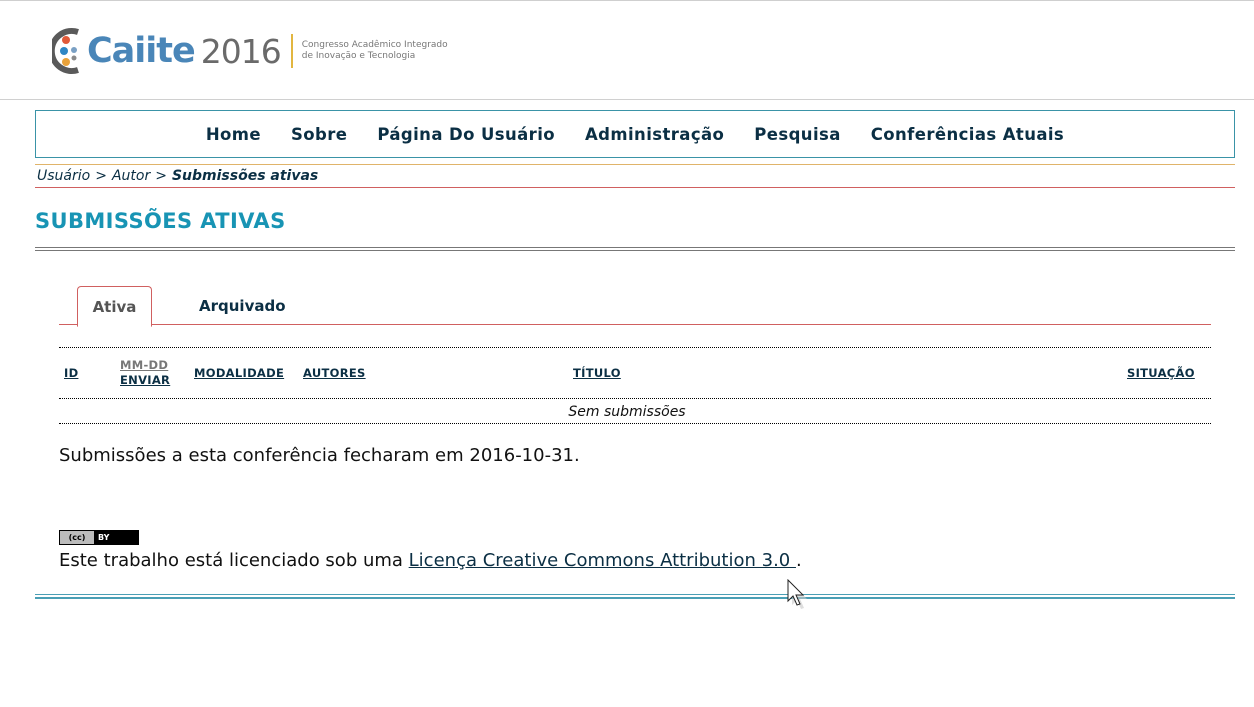  What do you see at coordinates (797, 134) in the screenshot?
I see `nav-search: Pesquisa` at bounding box center [797, 134].